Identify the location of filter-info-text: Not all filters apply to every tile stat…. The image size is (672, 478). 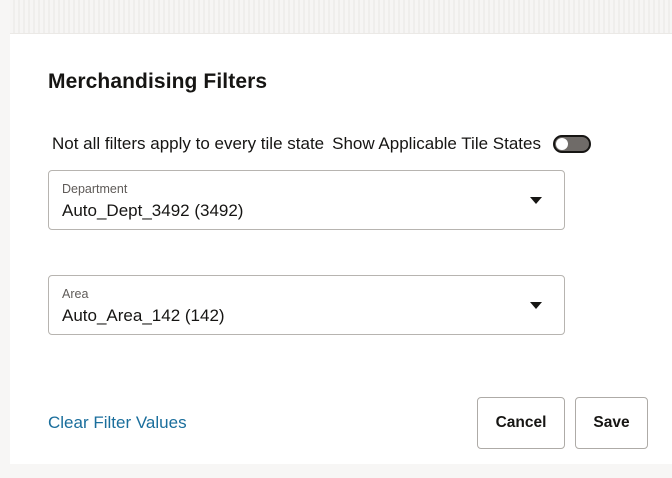
(188, 143).